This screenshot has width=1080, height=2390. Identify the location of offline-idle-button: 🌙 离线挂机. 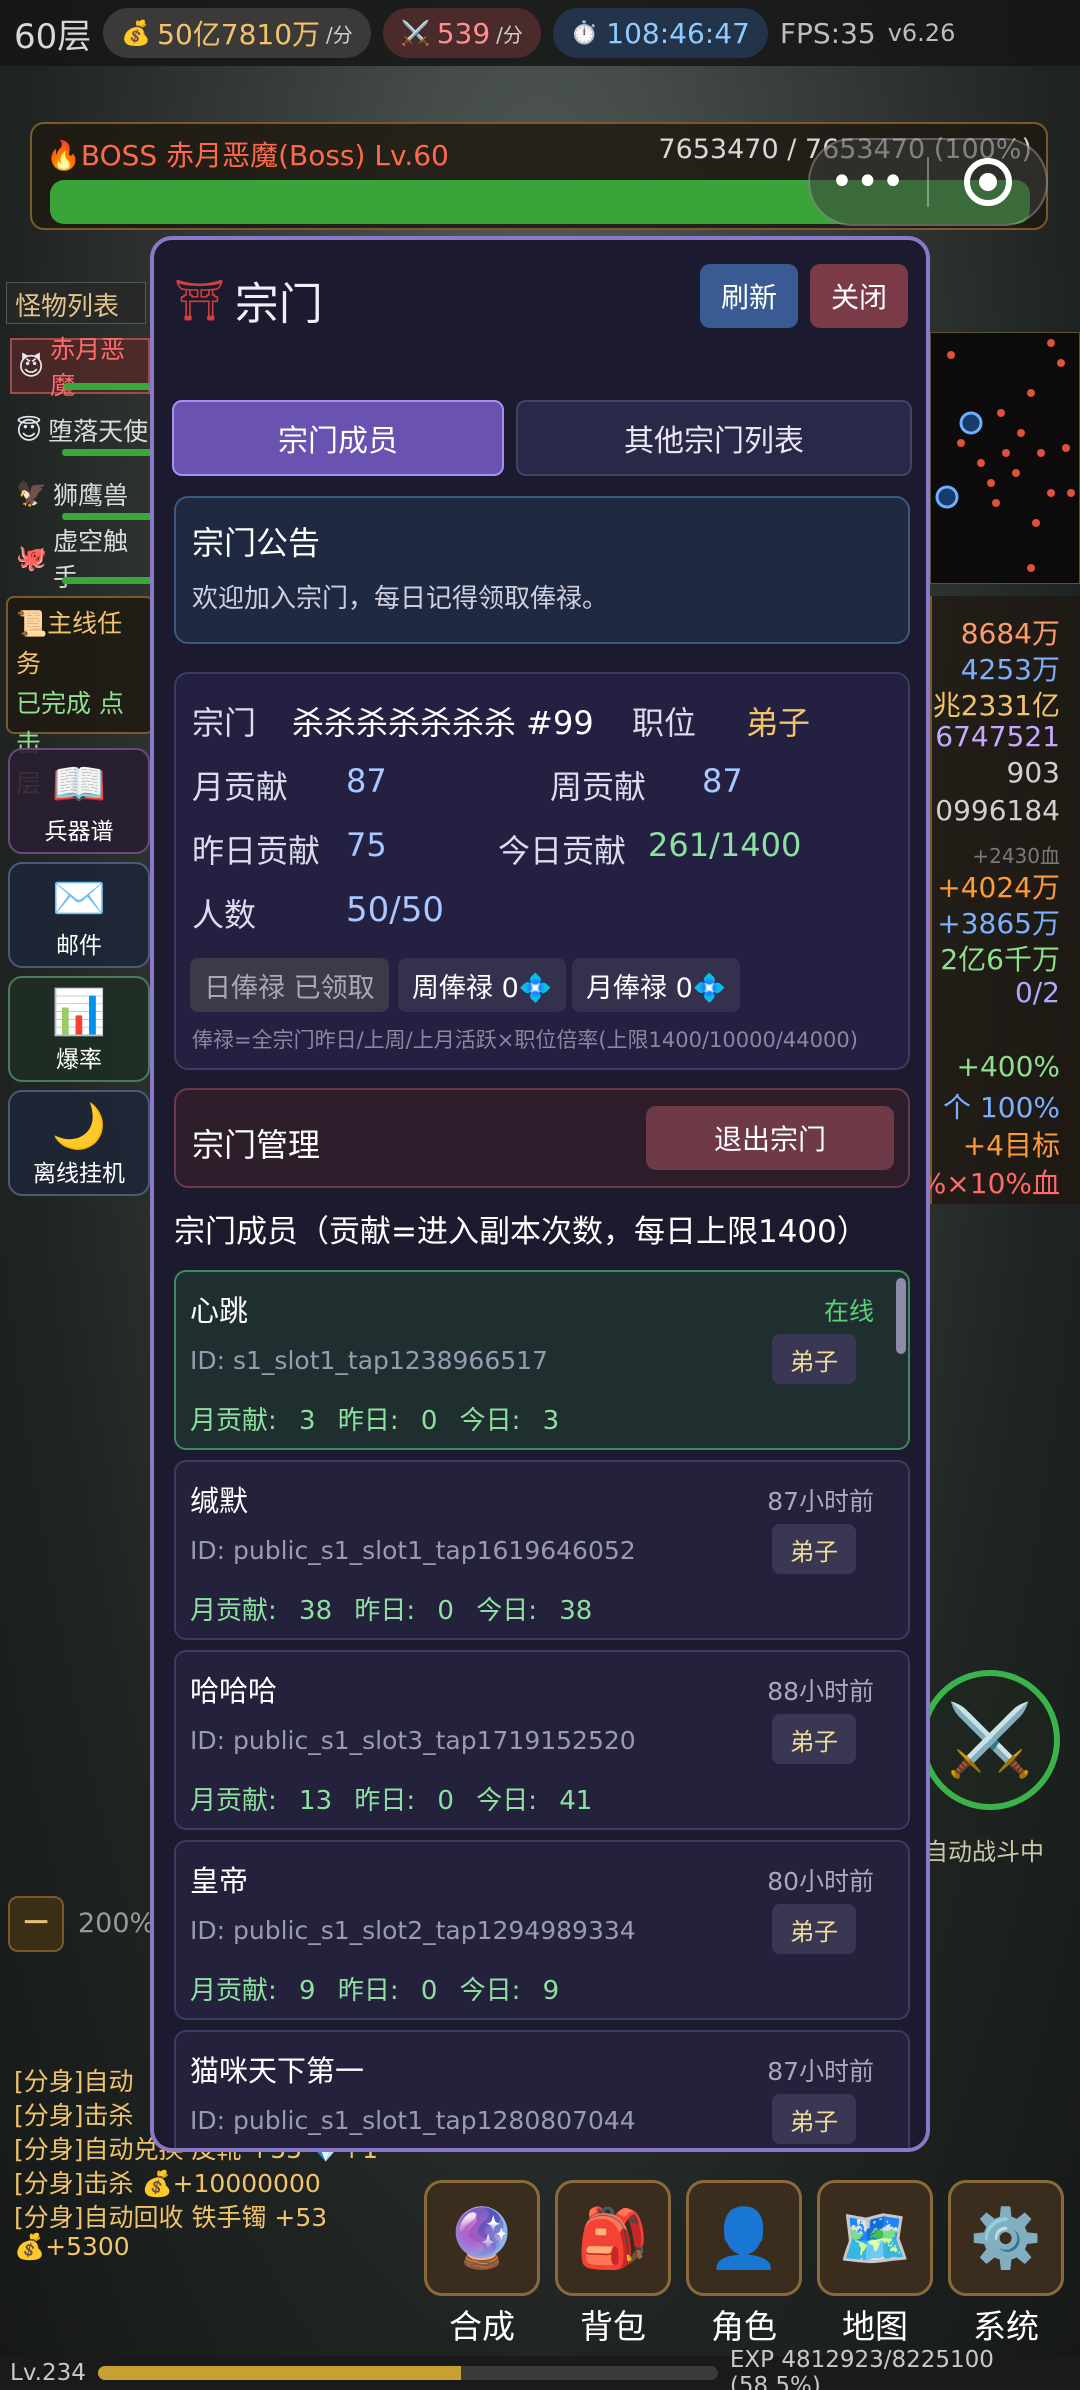
(79, 1143).